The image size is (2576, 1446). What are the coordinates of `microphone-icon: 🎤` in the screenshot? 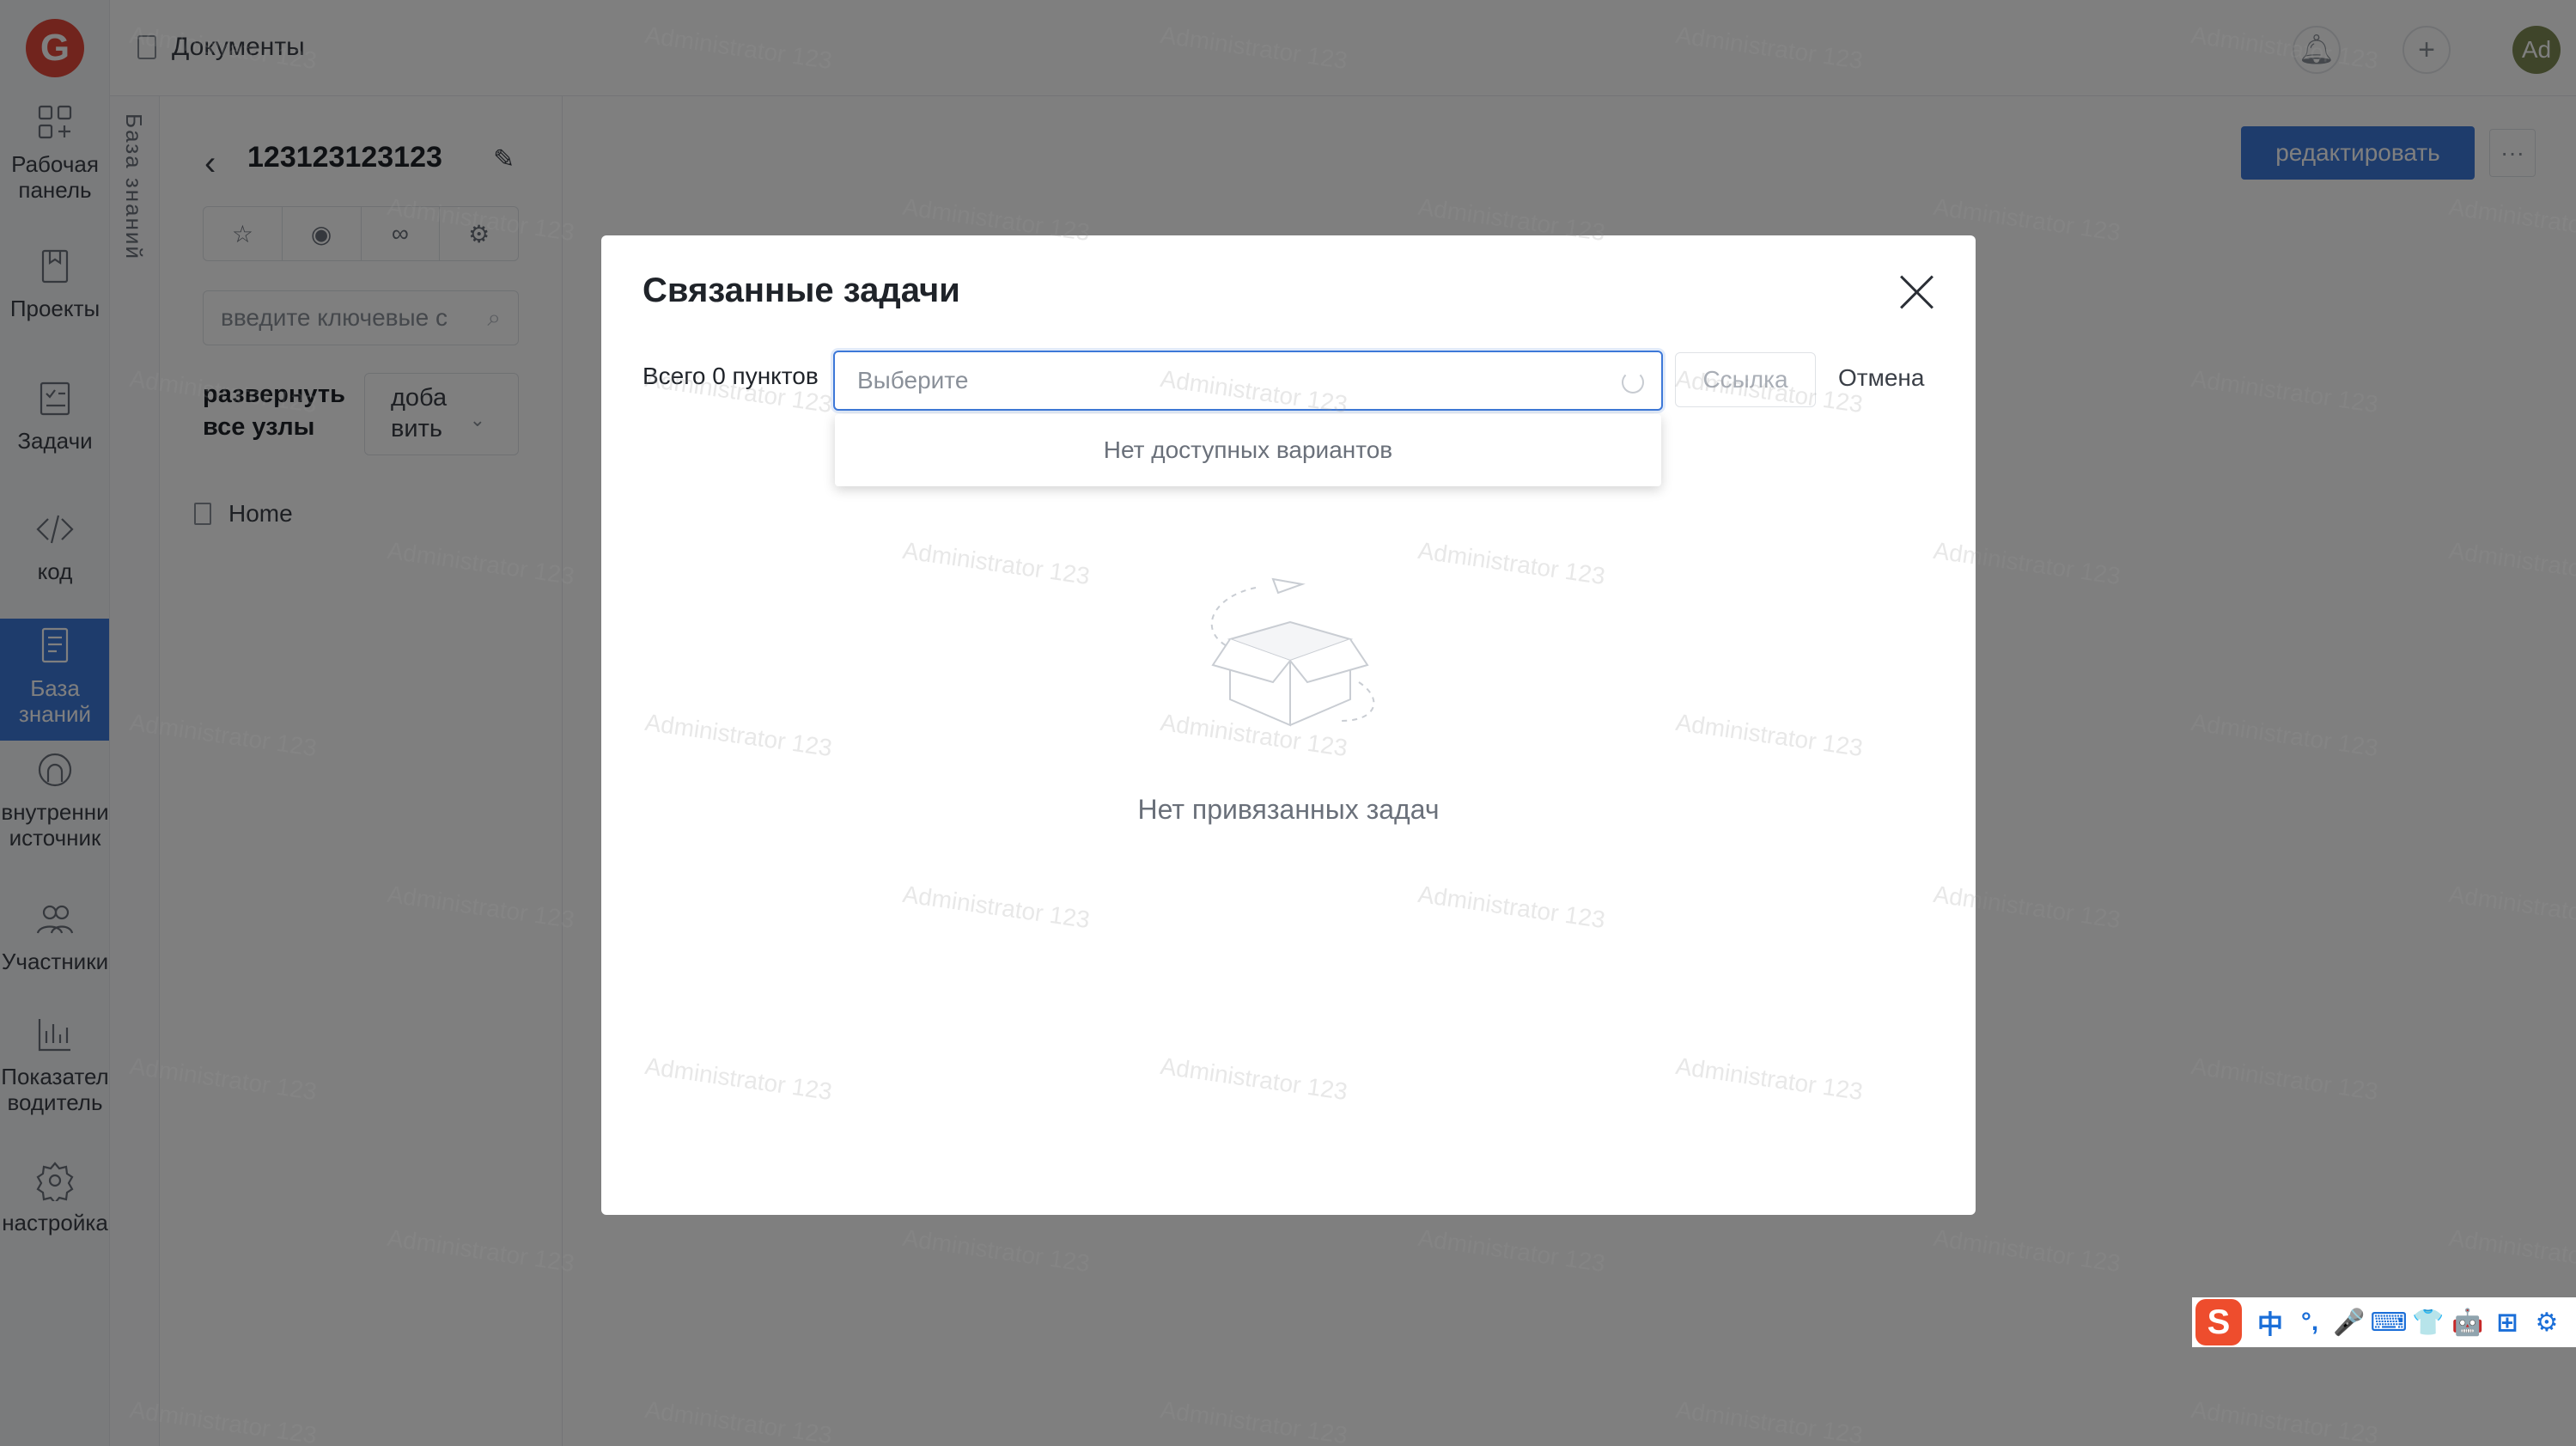 It's located at (2349, 1322).